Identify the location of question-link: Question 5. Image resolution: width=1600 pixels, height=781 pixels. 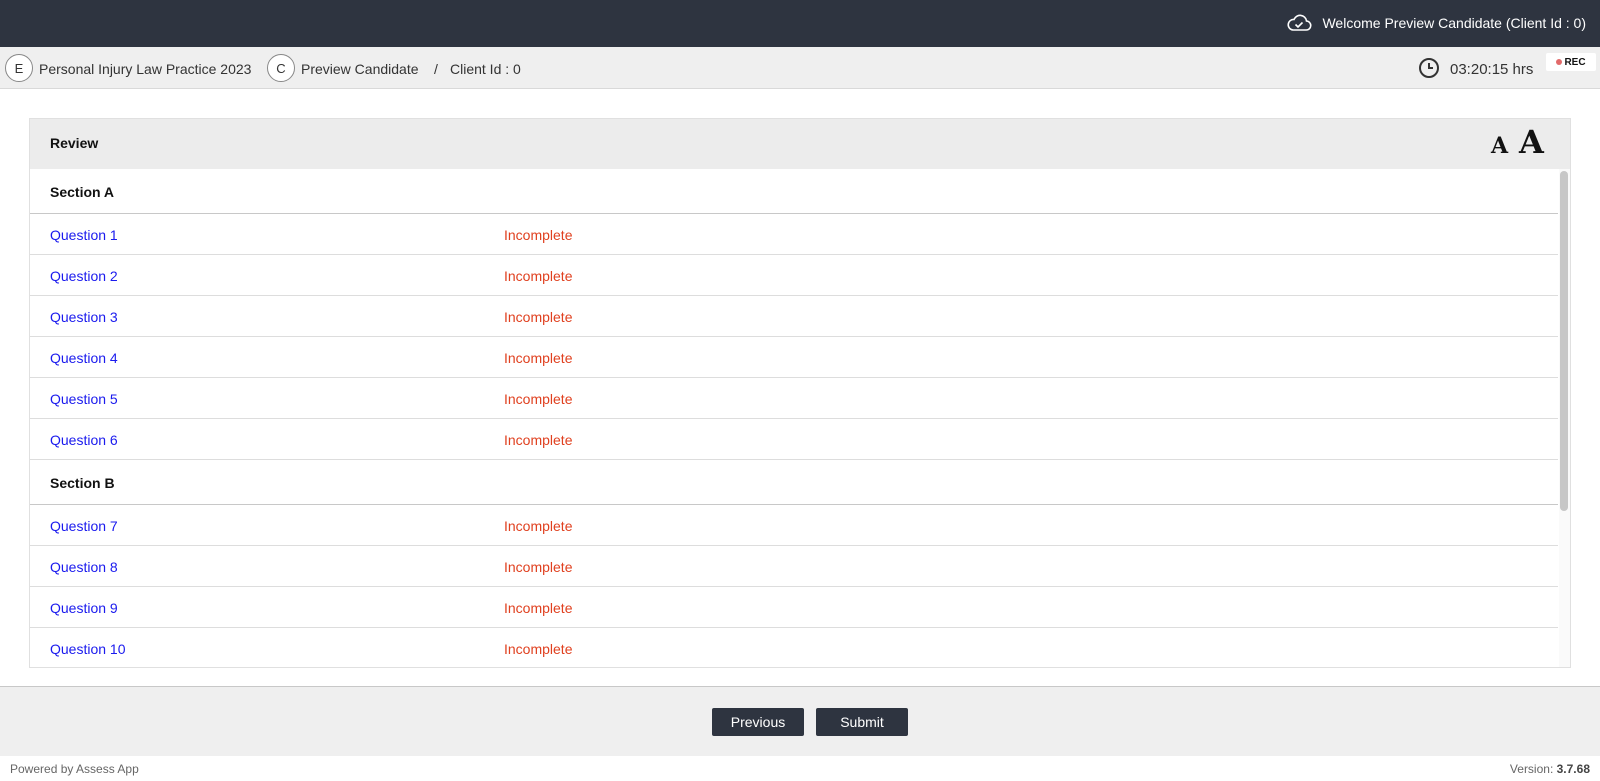
(84, 399).